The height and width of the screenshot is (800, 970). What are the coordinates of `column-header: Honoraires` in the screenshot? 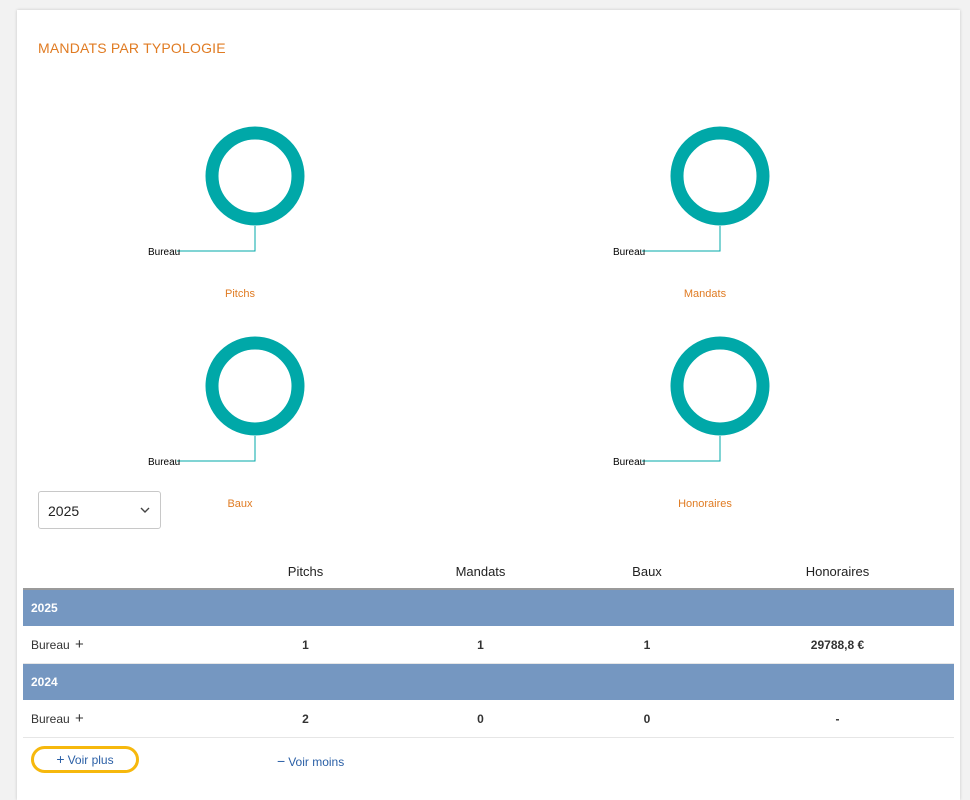 It's located at (837, 572).